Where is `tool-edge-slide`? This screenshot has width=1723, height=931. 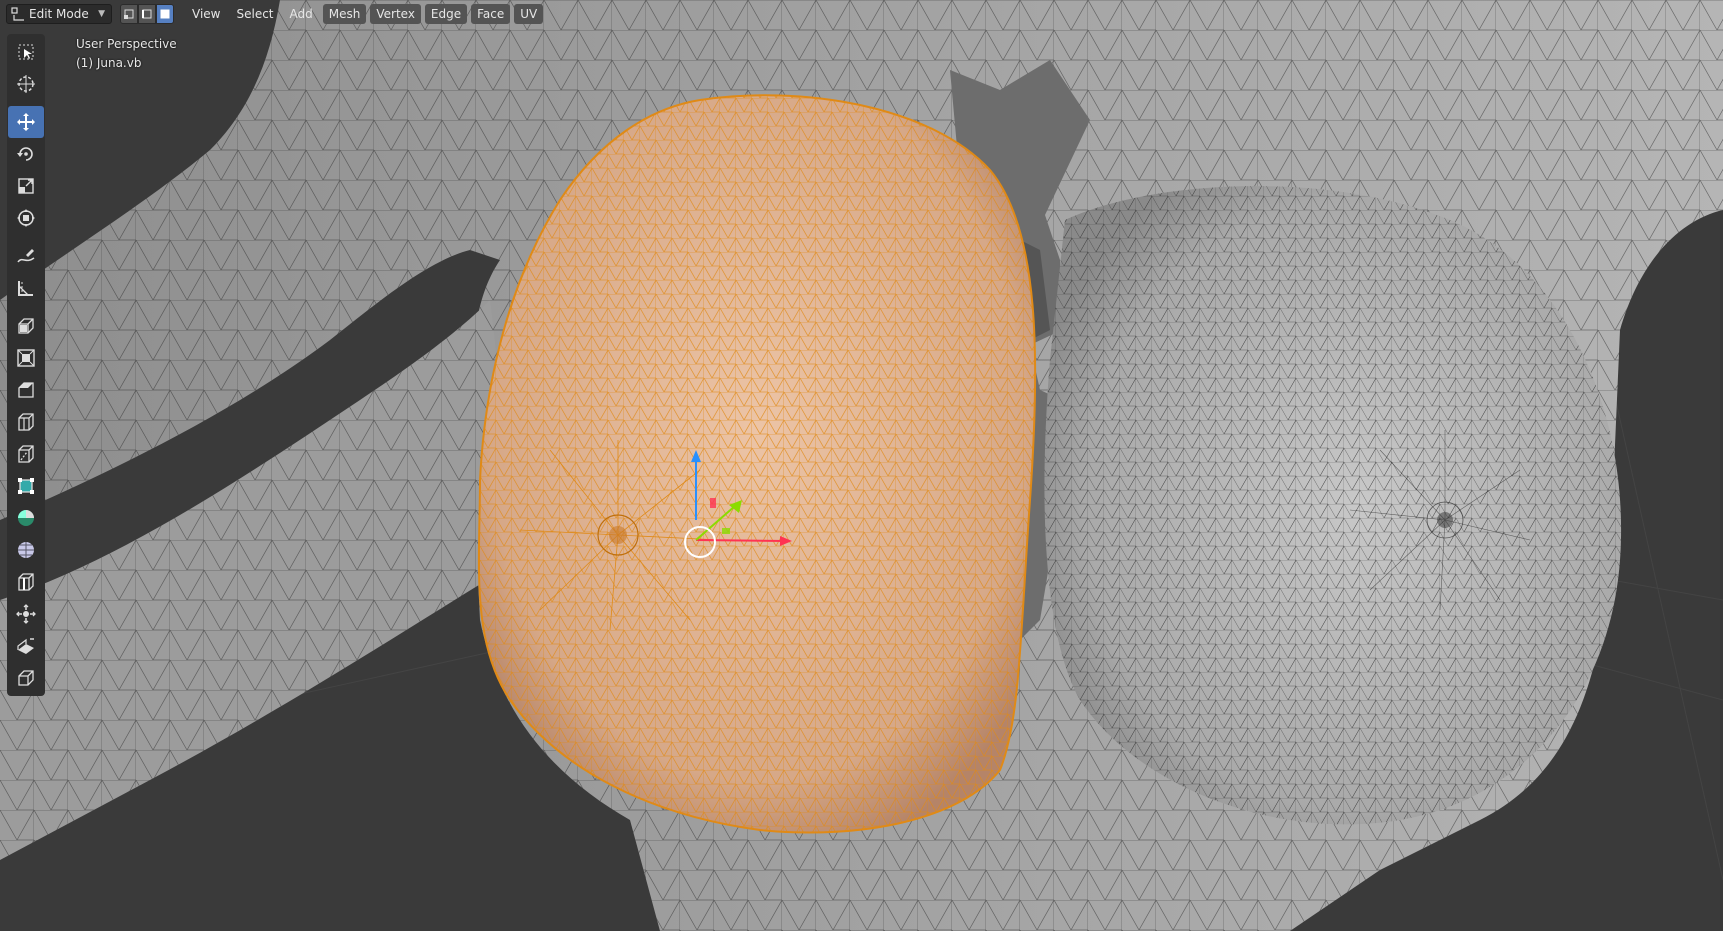 tool-edge-slide is located at coordinates (26, 582).